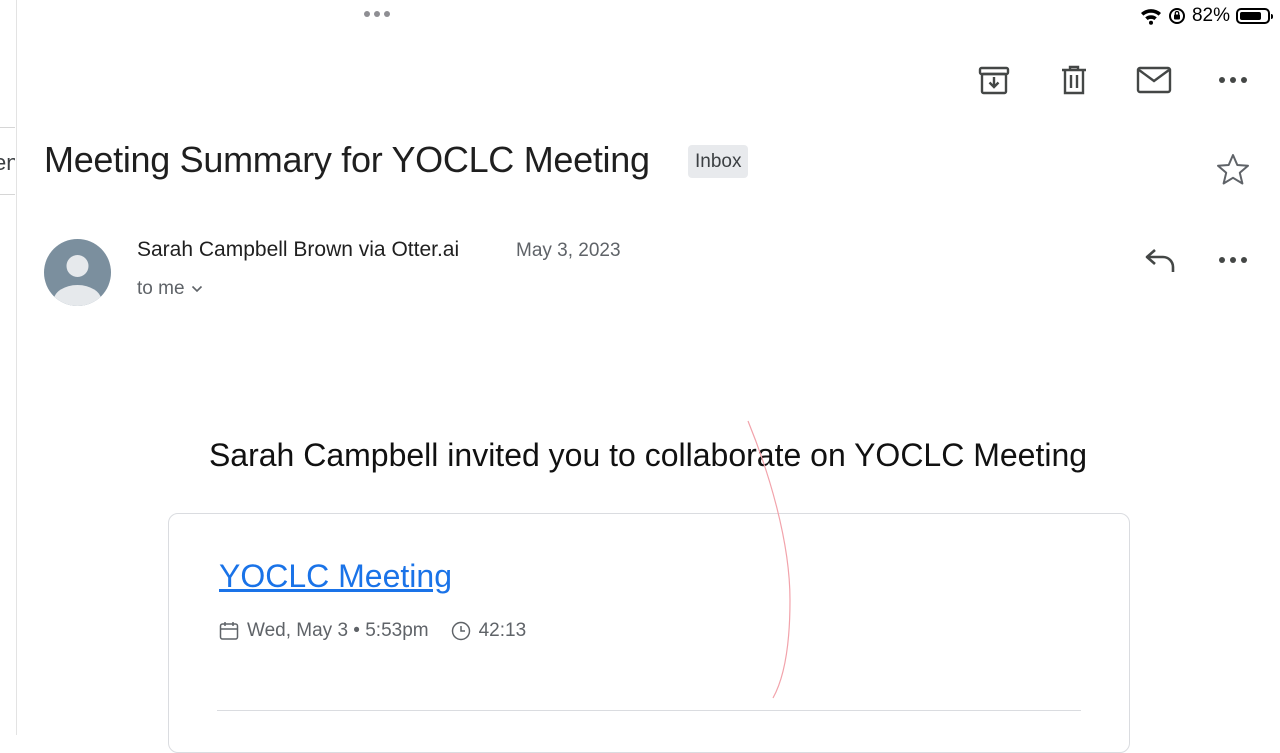  What do you see at coordinates (1254, 16) in the screenshot?
I see `battery-icon` at bounding box center [1254, 16].